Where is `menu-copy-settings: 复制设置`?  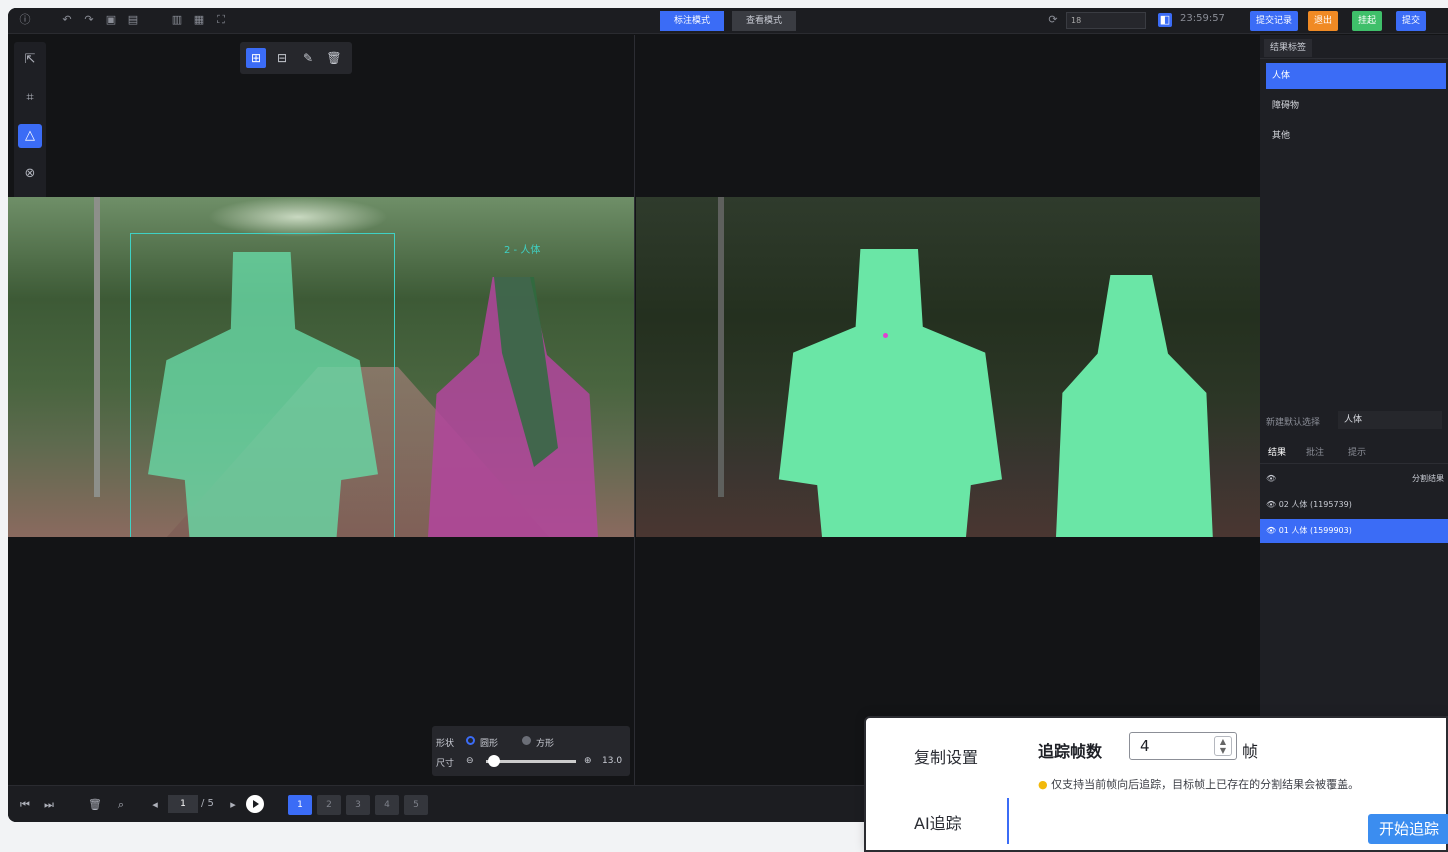
menu-copy-settings: 复制设置 is located at coordinates (946, 756).